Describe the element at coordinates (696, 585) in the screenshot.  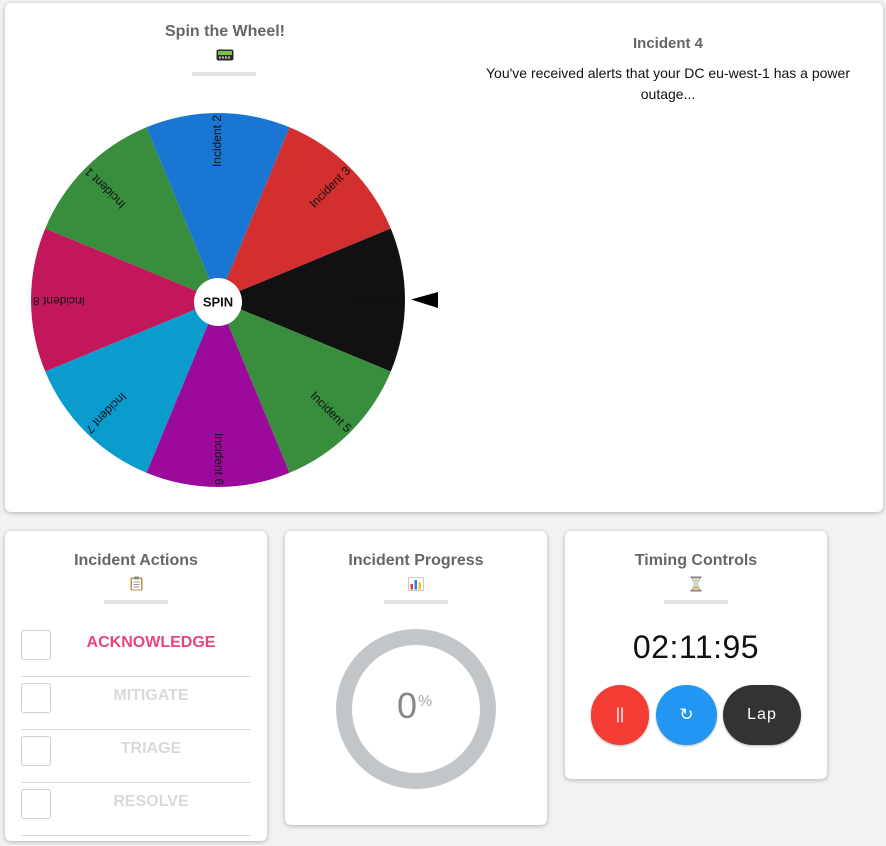
I see `hourglass-icon` at that location.